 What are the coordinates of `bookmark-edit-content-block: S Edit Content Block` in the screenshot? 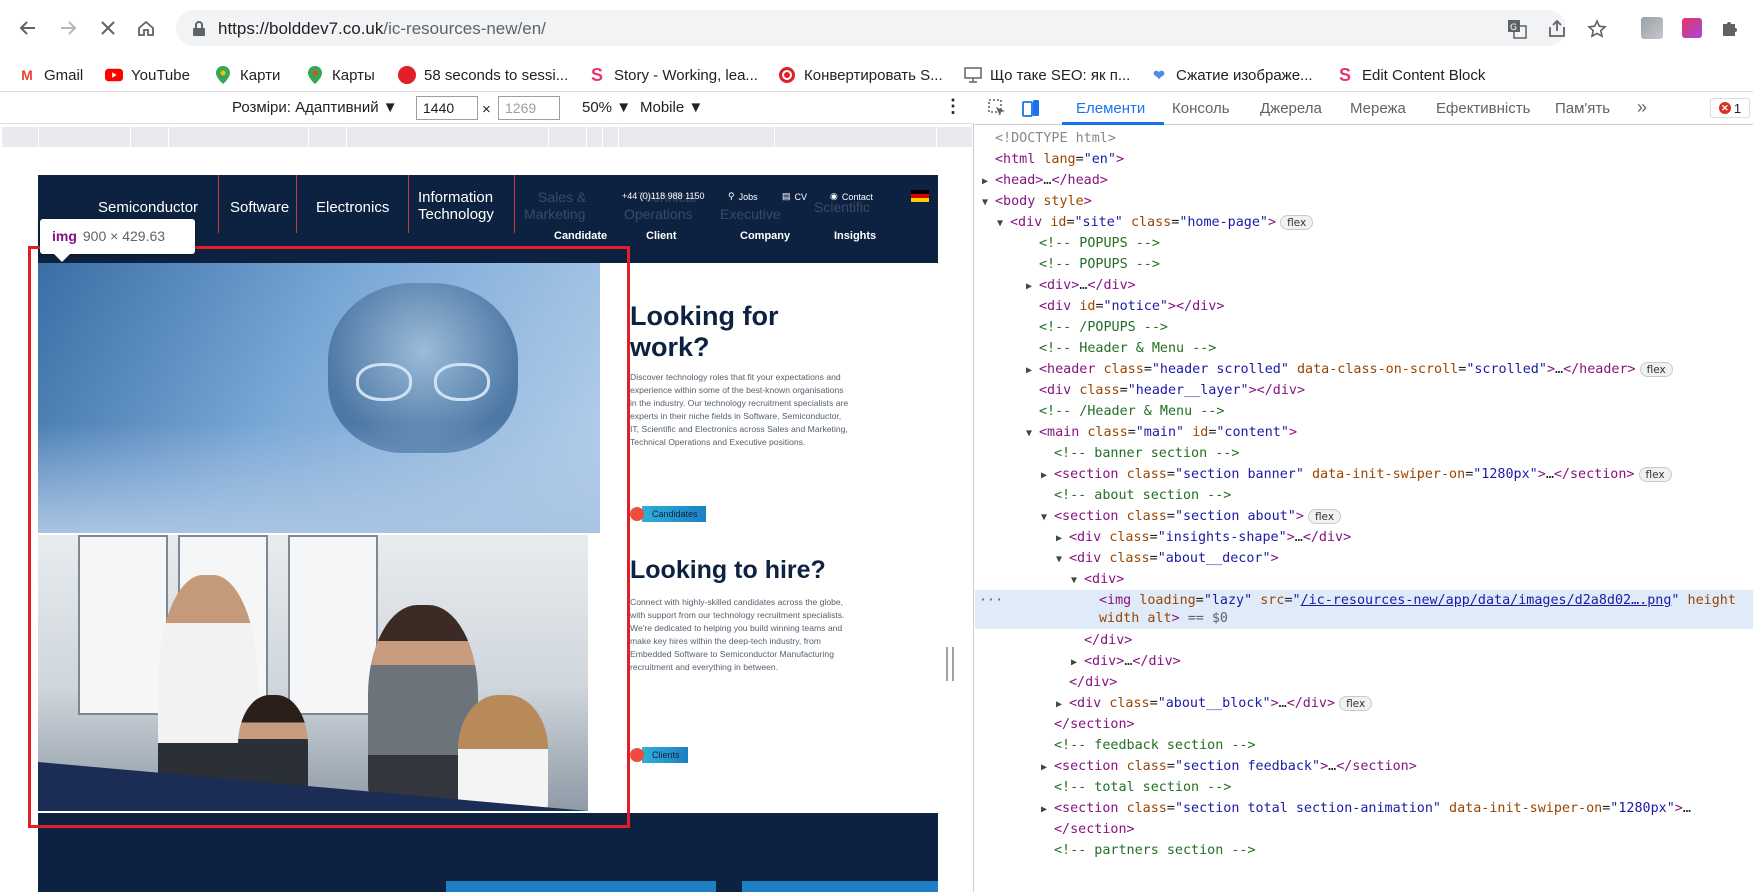 It's located at (1410, 75).